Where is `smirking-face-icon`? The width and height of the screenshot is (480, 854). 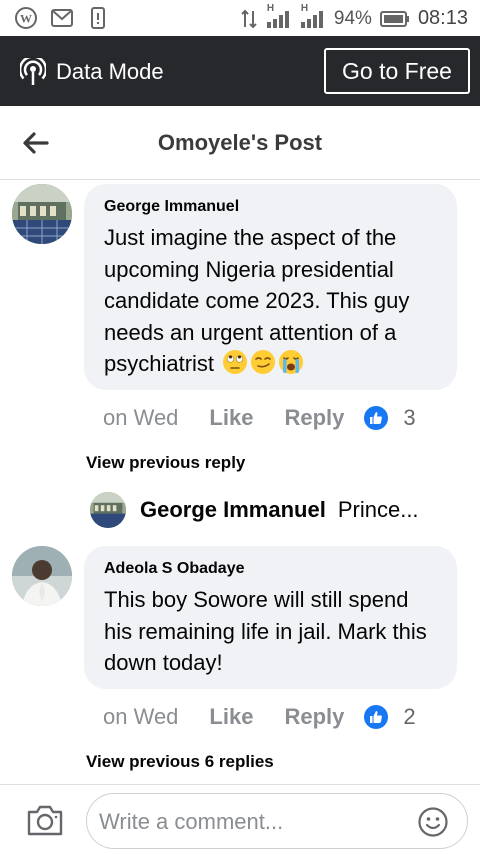
smirking-face-icon is located at coordinates (263, 362).